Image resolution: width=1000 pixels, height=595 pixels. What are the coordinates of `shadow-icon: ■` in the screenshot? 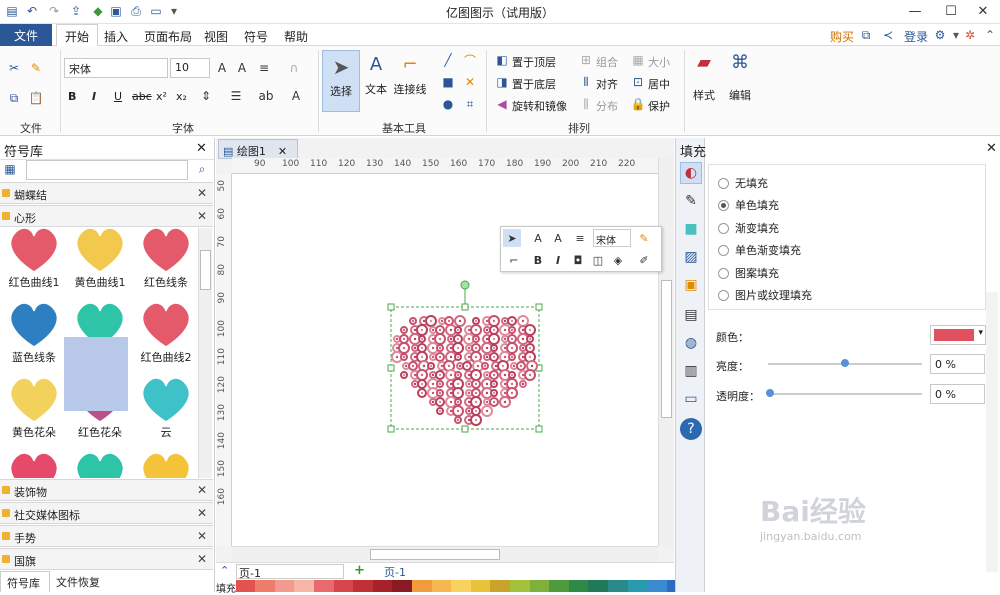 It's located at (691, 229).